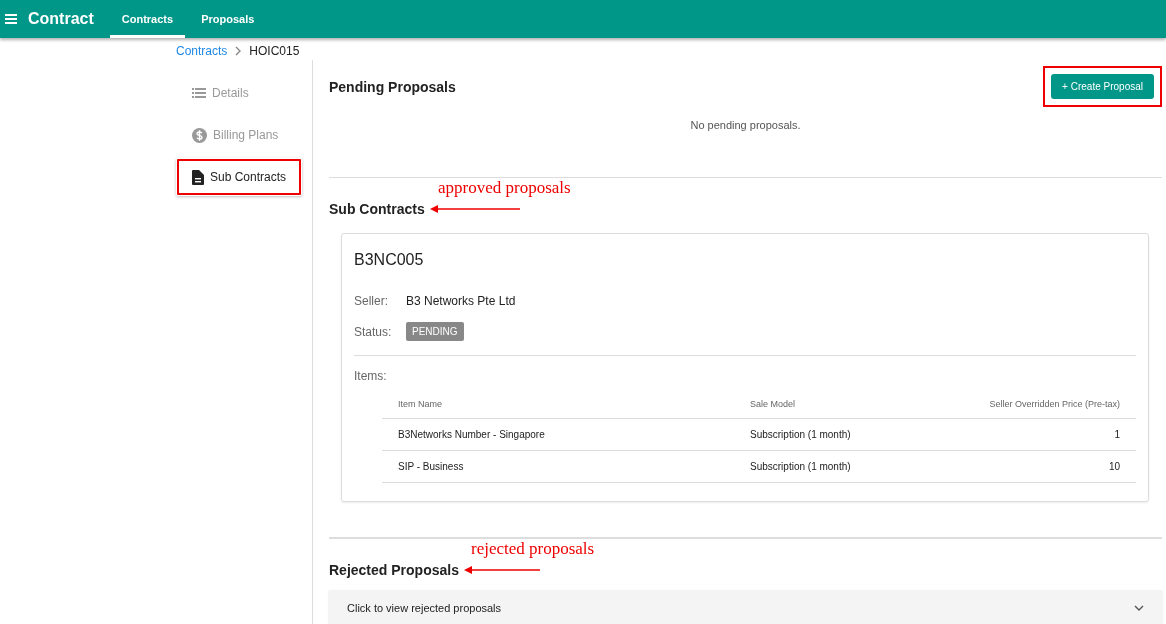 This screenshot has width=1166, height=624. I want to click on nav-tab: Proposals, so click(228, 19).